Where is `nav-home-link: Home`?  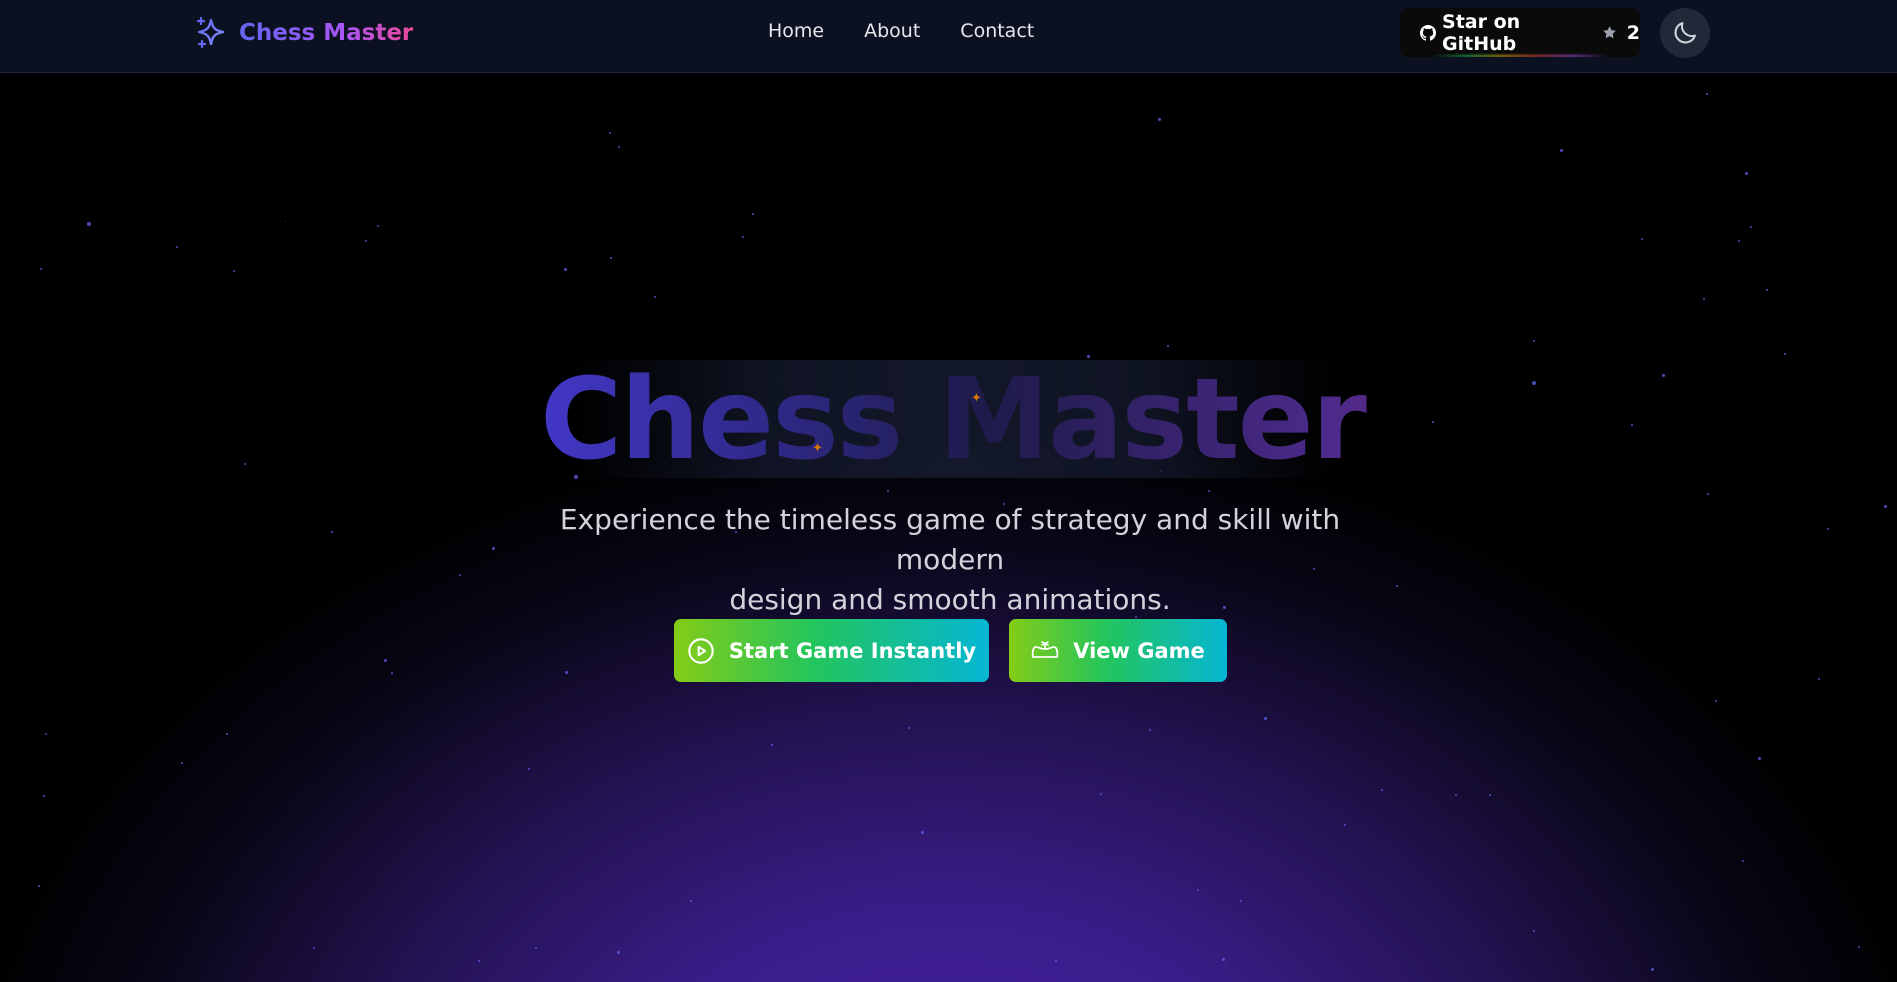
nav-home-link: Home is located at coordinates (796, 31).